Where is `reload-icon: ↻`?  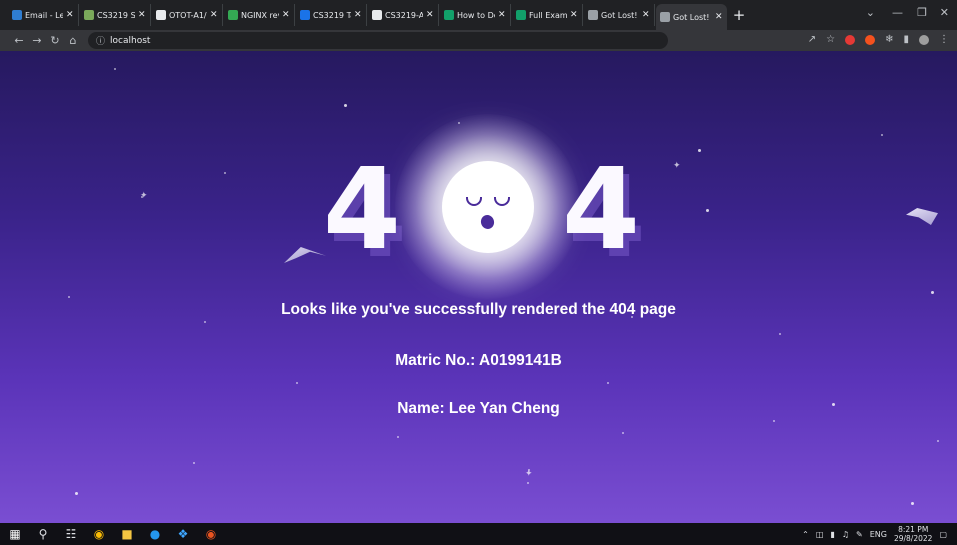
reload-icon: ↻ is located at coordinates (55, 40).